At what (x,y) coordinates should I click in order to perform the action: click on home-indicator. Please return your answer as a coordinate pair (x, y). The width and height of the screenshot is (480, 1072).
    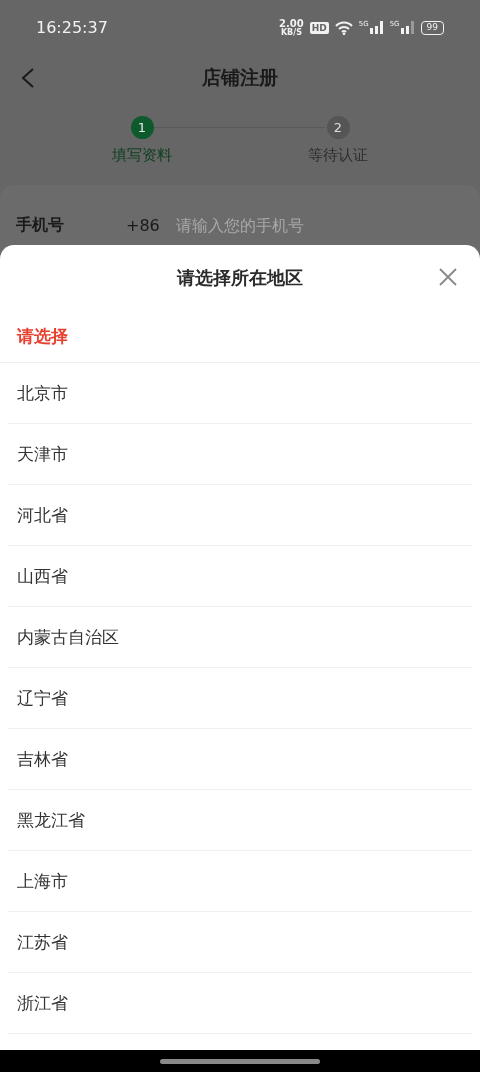
    Looking at the image, I should click on (240, 1061).